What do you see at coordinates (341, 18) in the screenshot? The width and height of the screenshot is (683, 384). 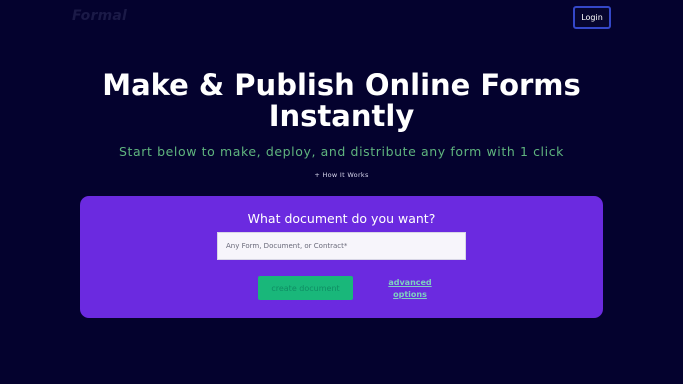 I see `top-bar: Formal Login` at bounding box center [341, 18].